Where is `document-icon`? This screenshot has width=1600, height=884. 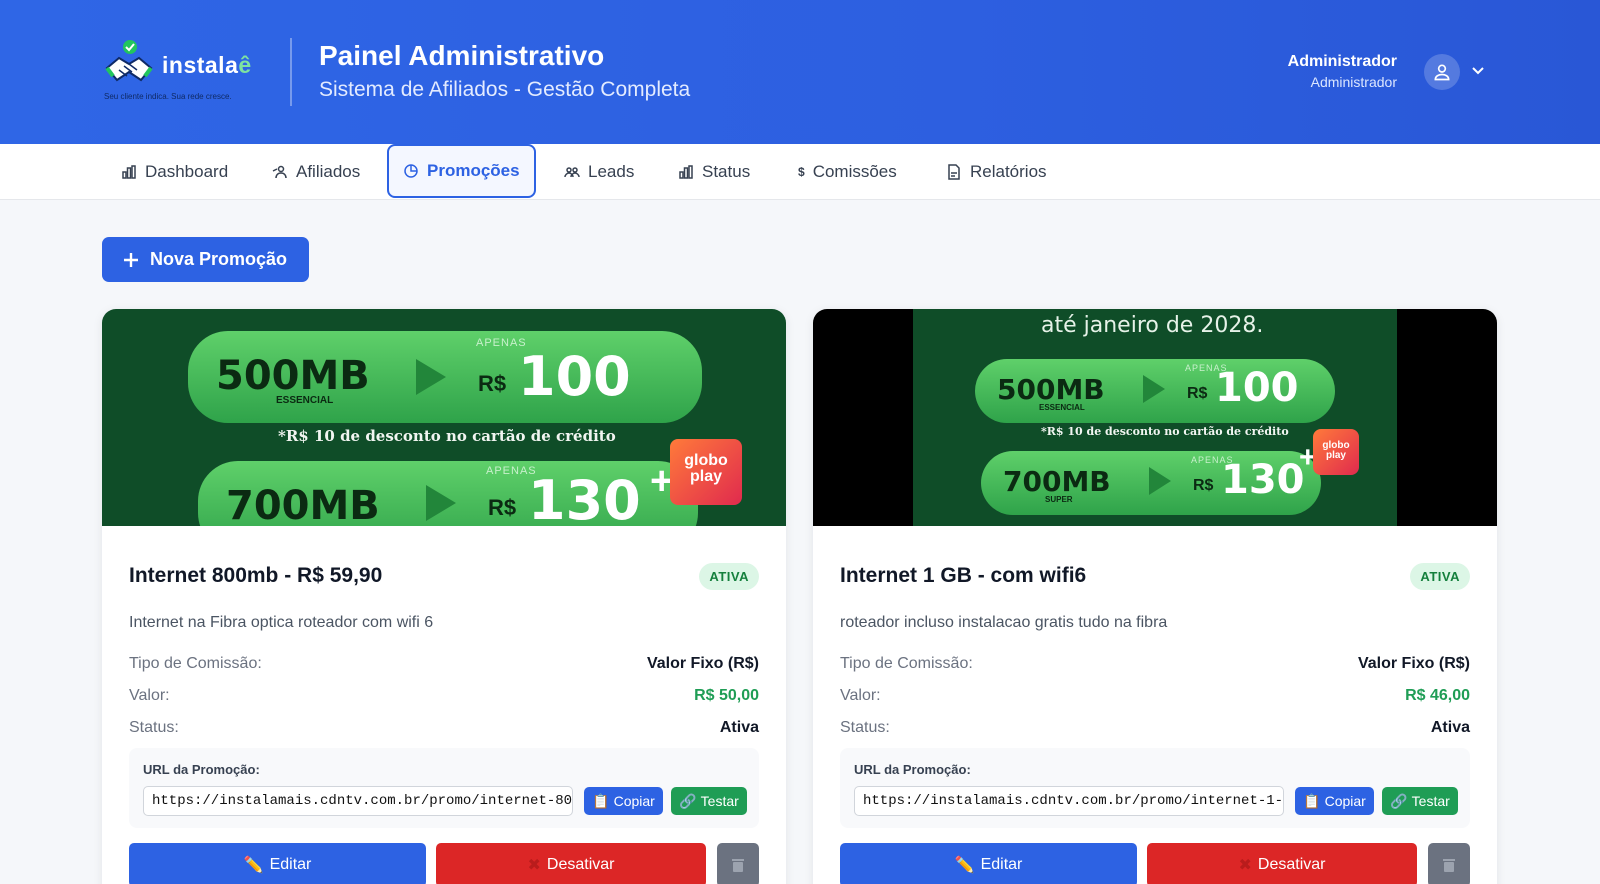 document-icon is located at coordinates (954, 172).